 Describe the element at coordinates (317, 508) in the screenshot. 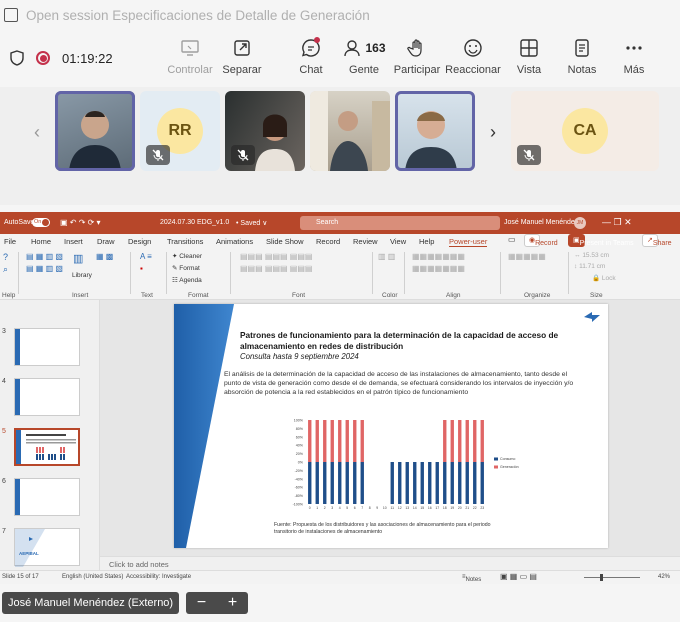

I see `x-tick-label: 1` at that location.